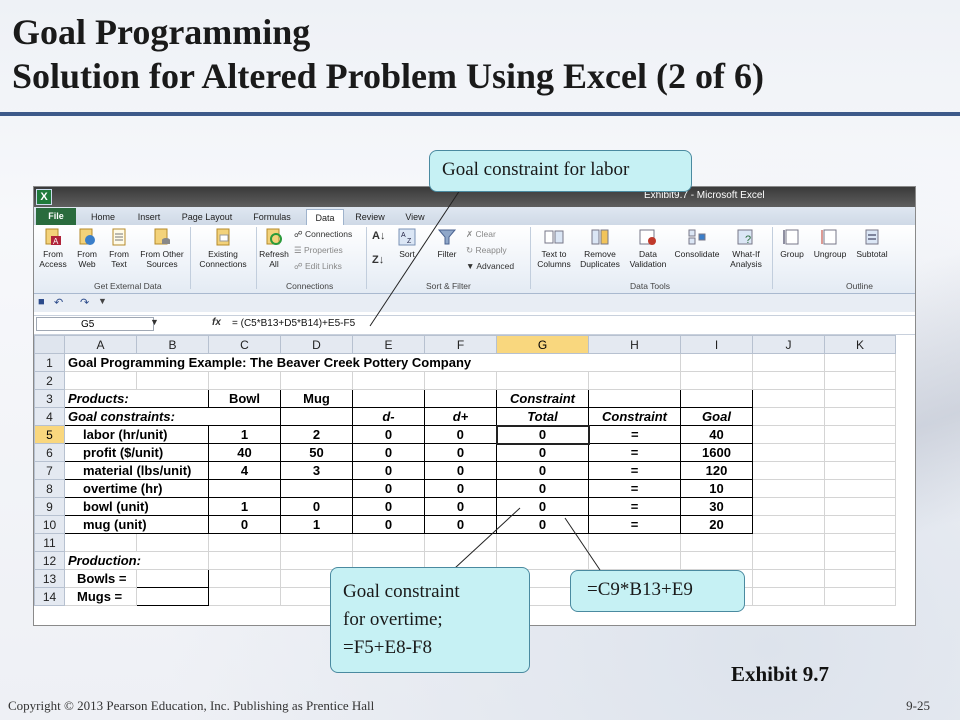 The width and height of the screenshot is (960, 720). I want to click on cell-goal-header: Goal, so click(716, 416).